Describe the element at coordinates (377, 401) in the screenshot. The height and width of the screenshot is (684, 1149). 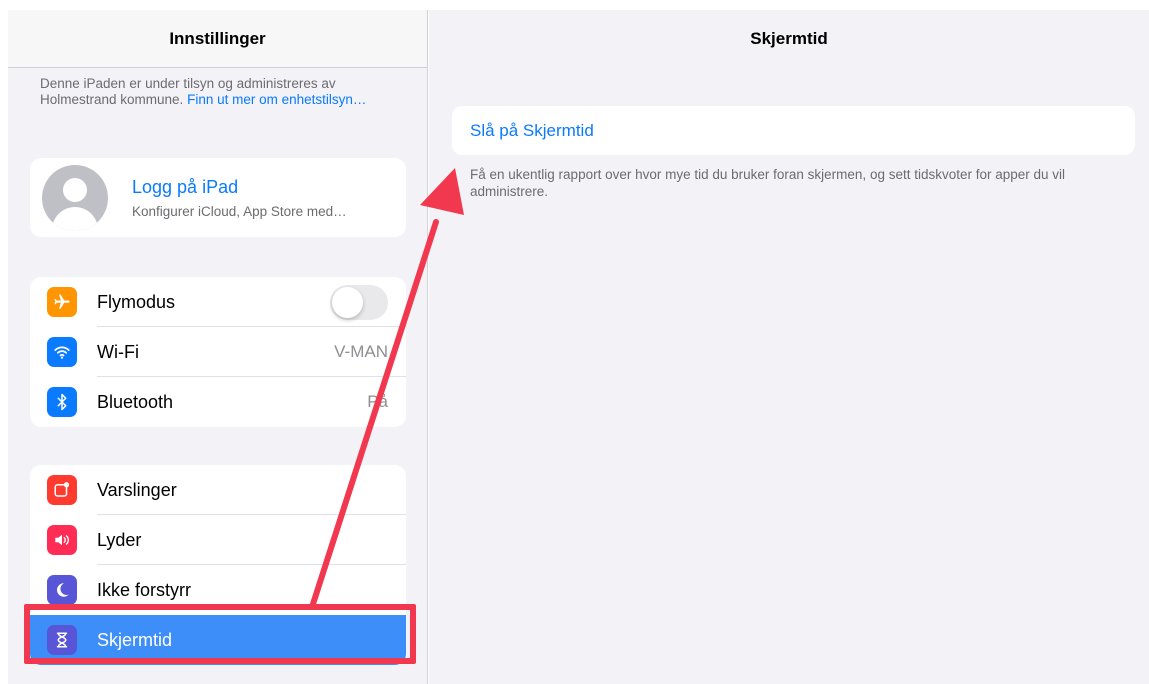
I see `bluetooth-status-value: På` at that location.